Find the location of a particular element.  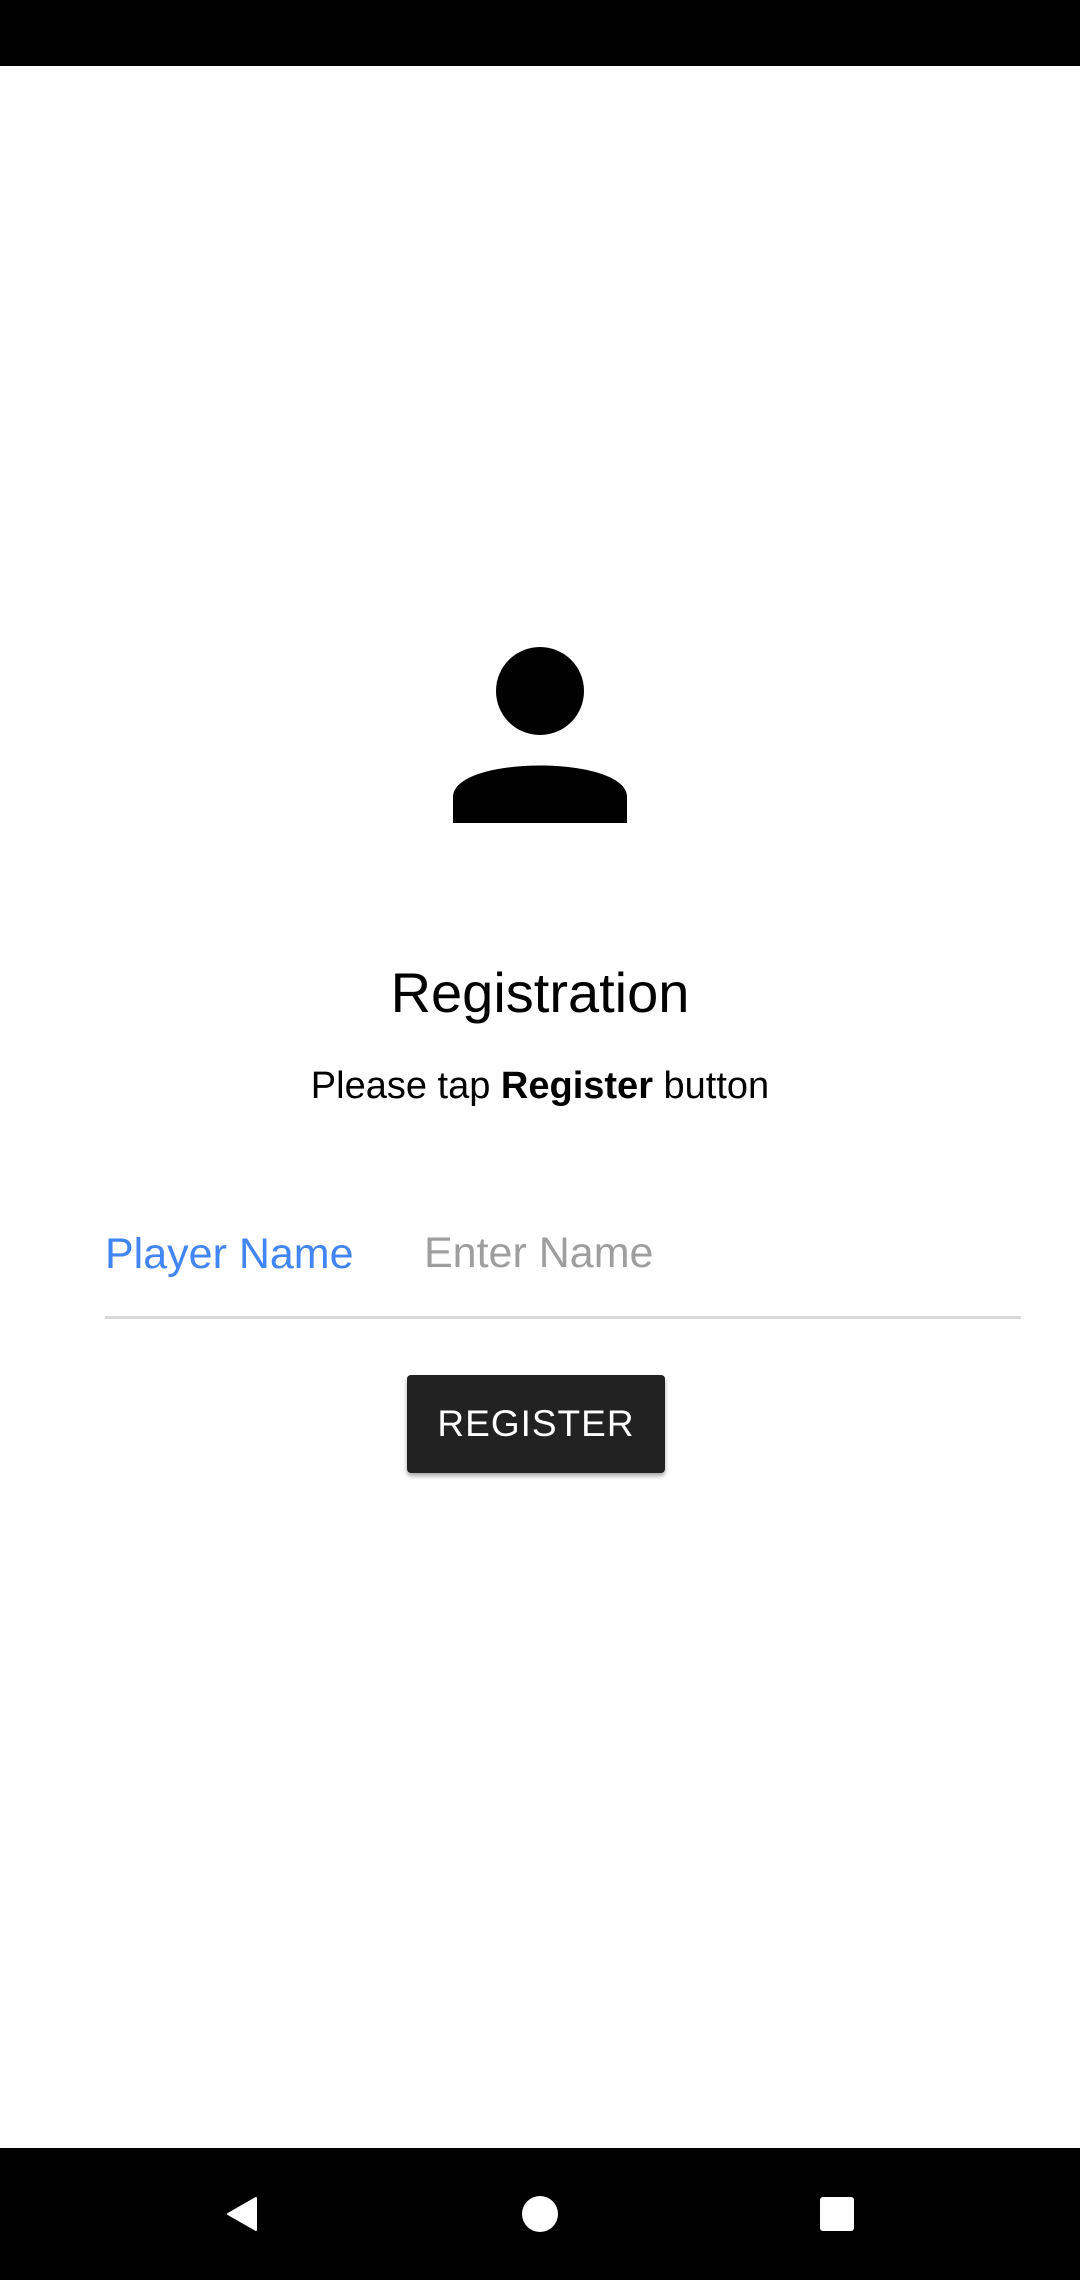

player-name-input is located at coordinates (722, 1253).